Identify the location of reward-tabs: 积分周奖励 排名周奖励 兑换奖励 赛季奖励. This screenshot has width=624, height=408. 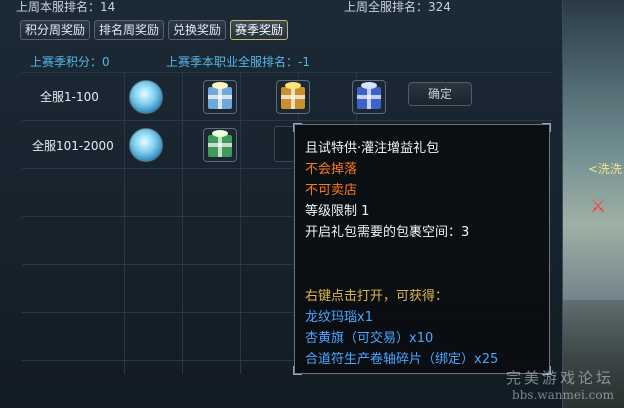
(154, 30).